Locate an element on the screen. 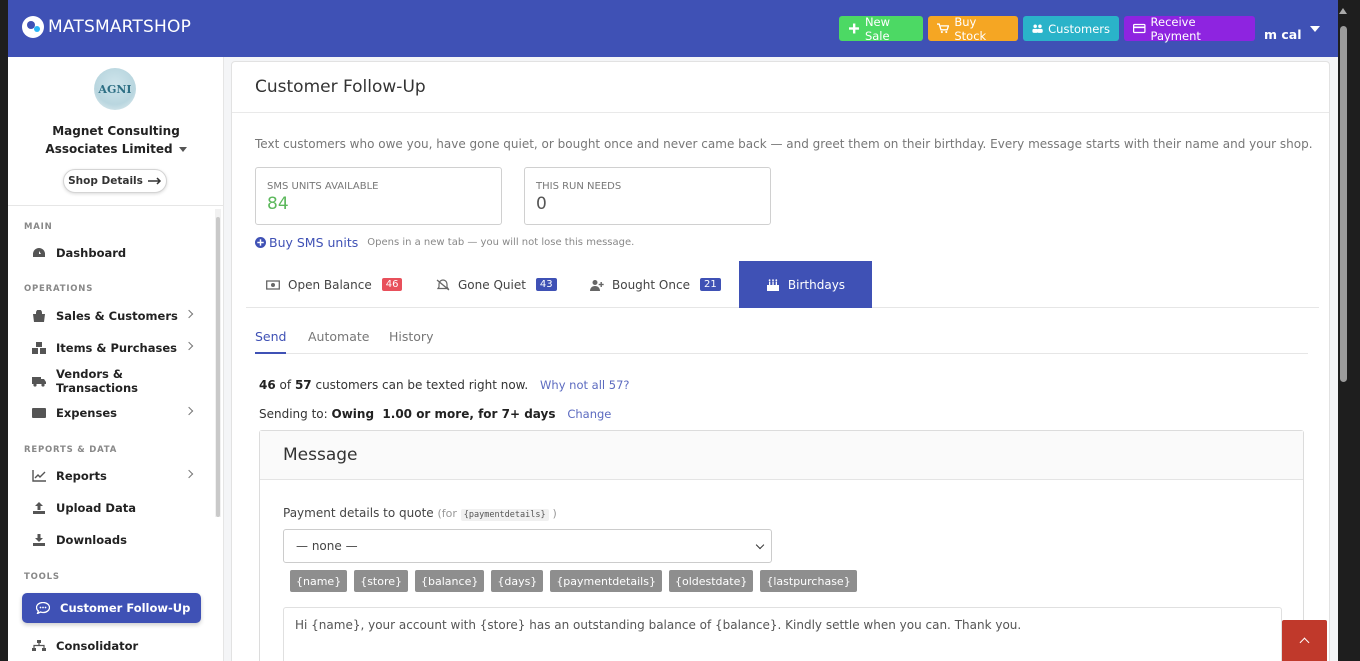  section-main: MAIN is located at coordinates (38, 227).